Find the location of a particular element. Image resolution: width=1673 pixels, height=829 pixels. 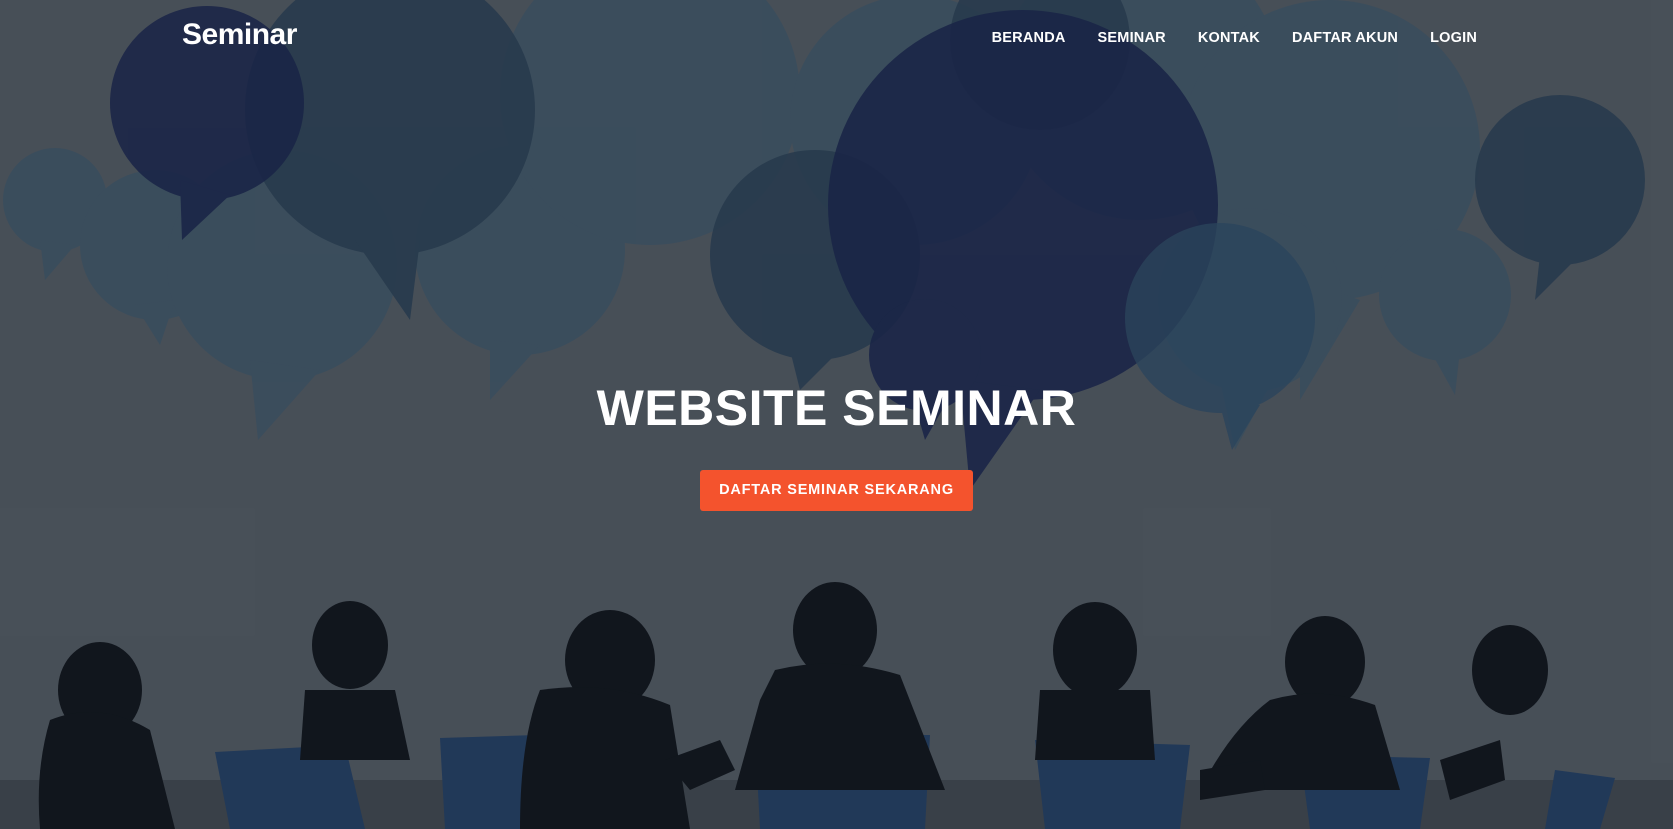

nav-item-kontak: KONTAK is located at coordinates (1229, 38).